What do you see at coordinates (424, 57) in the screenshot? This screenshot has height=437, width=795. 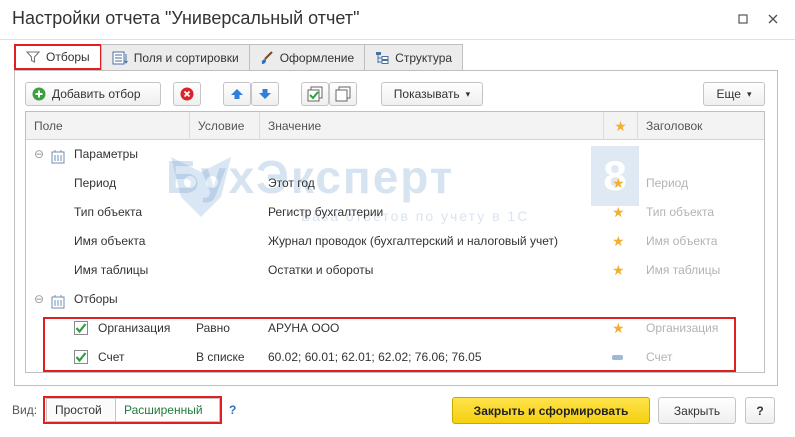 I see `tab-label: Структура` at bounding box center [424, 57].